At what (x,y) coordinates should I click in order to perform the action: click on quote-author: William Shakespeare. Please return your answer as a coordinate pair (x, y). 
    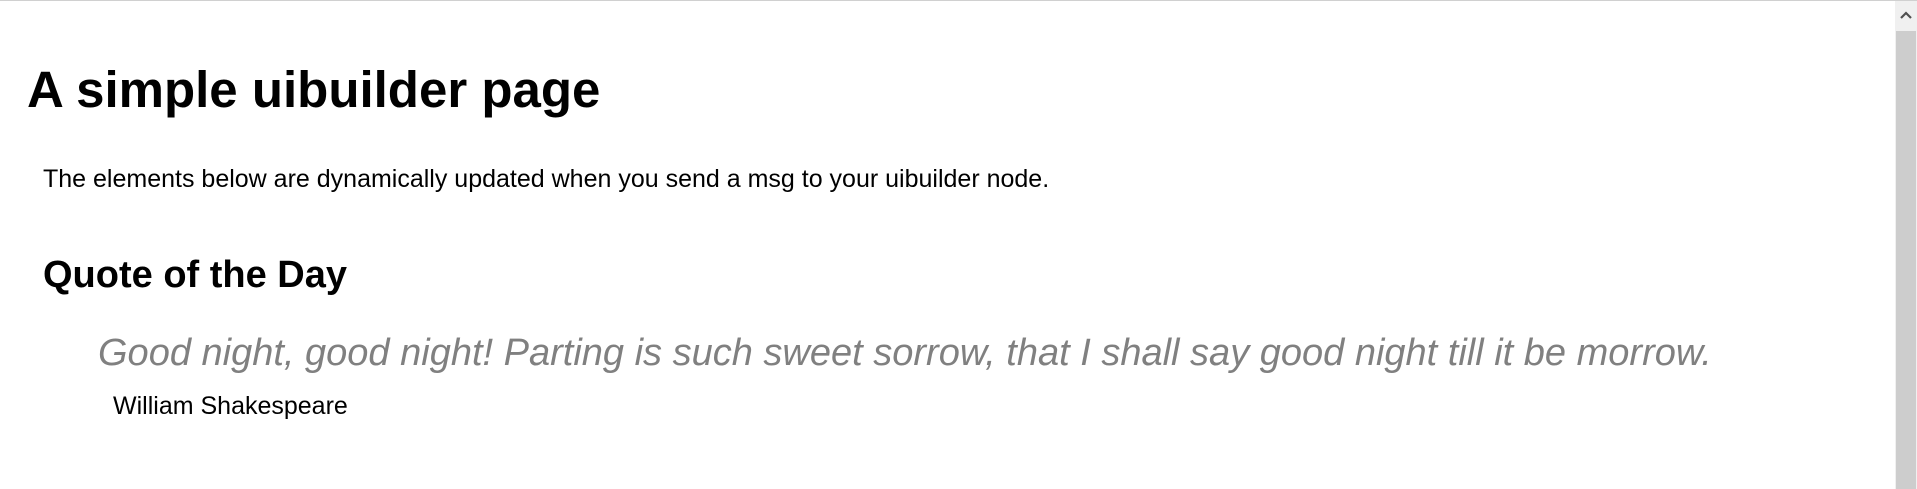
    Looking at the image, I should click on (230, 406).